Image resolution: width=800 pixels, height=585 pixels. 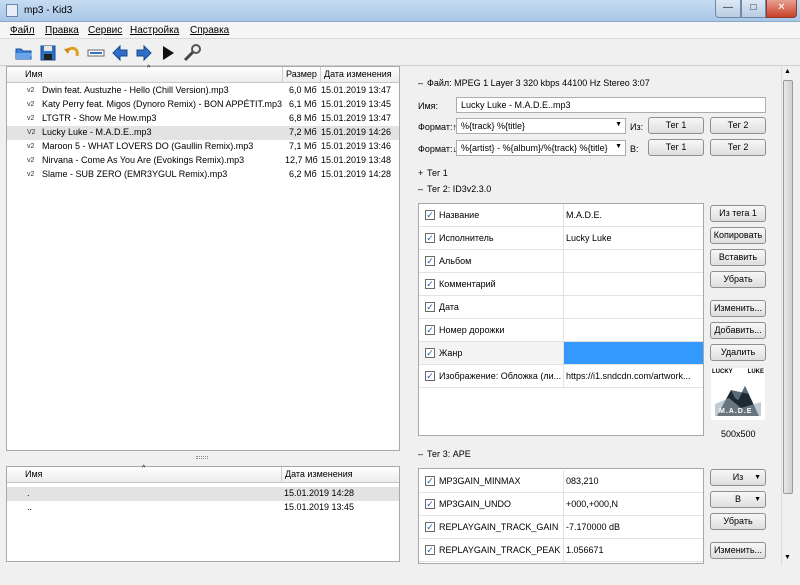 What do you see at coordinates (738, 257) in the screenshot?
I see `paste-button: Вставить` at bounding box center [738, 257].